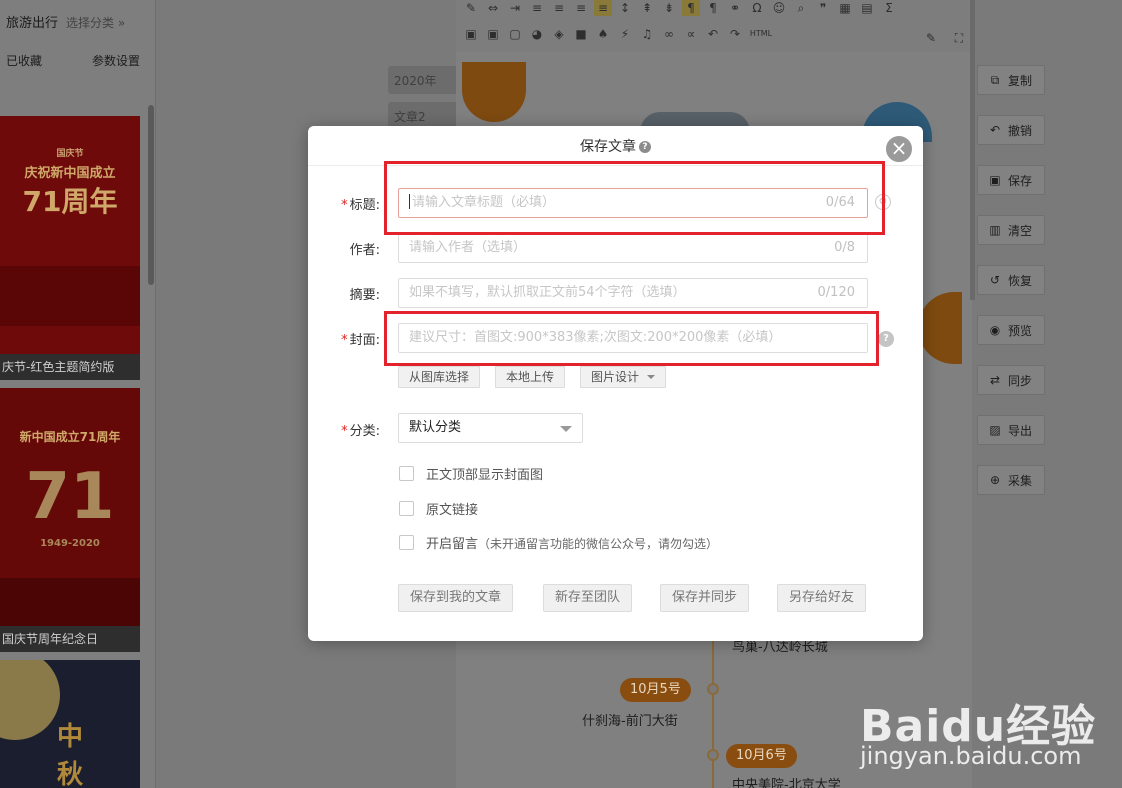 The width and height of the screenshot is (1122, 788). I want to click on eraser-icon: ✎, so click(471, 8).